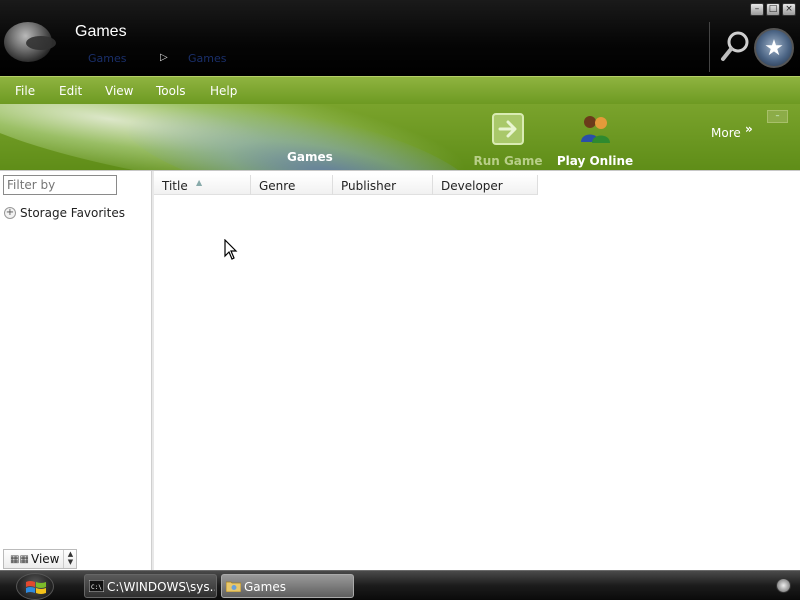 This screenshot has width=800, height=600. Describe the element at coordinates (726, 133) in the screenshot. I see `more-button: More` at that location.